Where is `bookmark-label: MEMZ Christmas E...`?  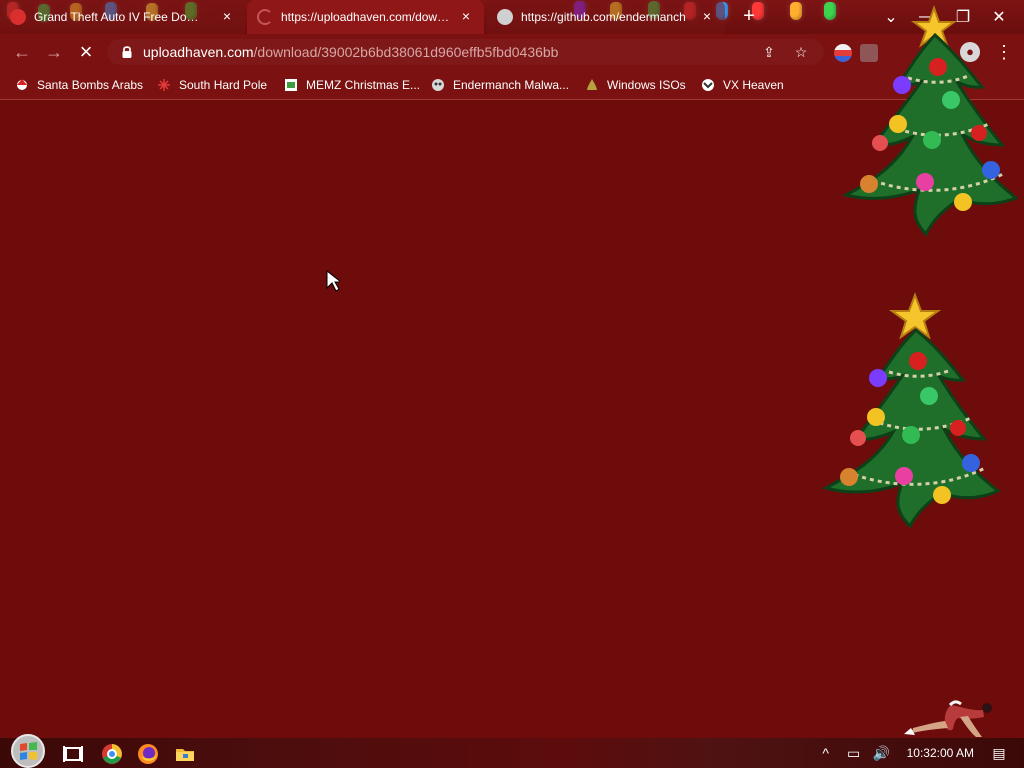 bookmark-label: MEMZ Christmas E... is located at coordinates (363, 85).